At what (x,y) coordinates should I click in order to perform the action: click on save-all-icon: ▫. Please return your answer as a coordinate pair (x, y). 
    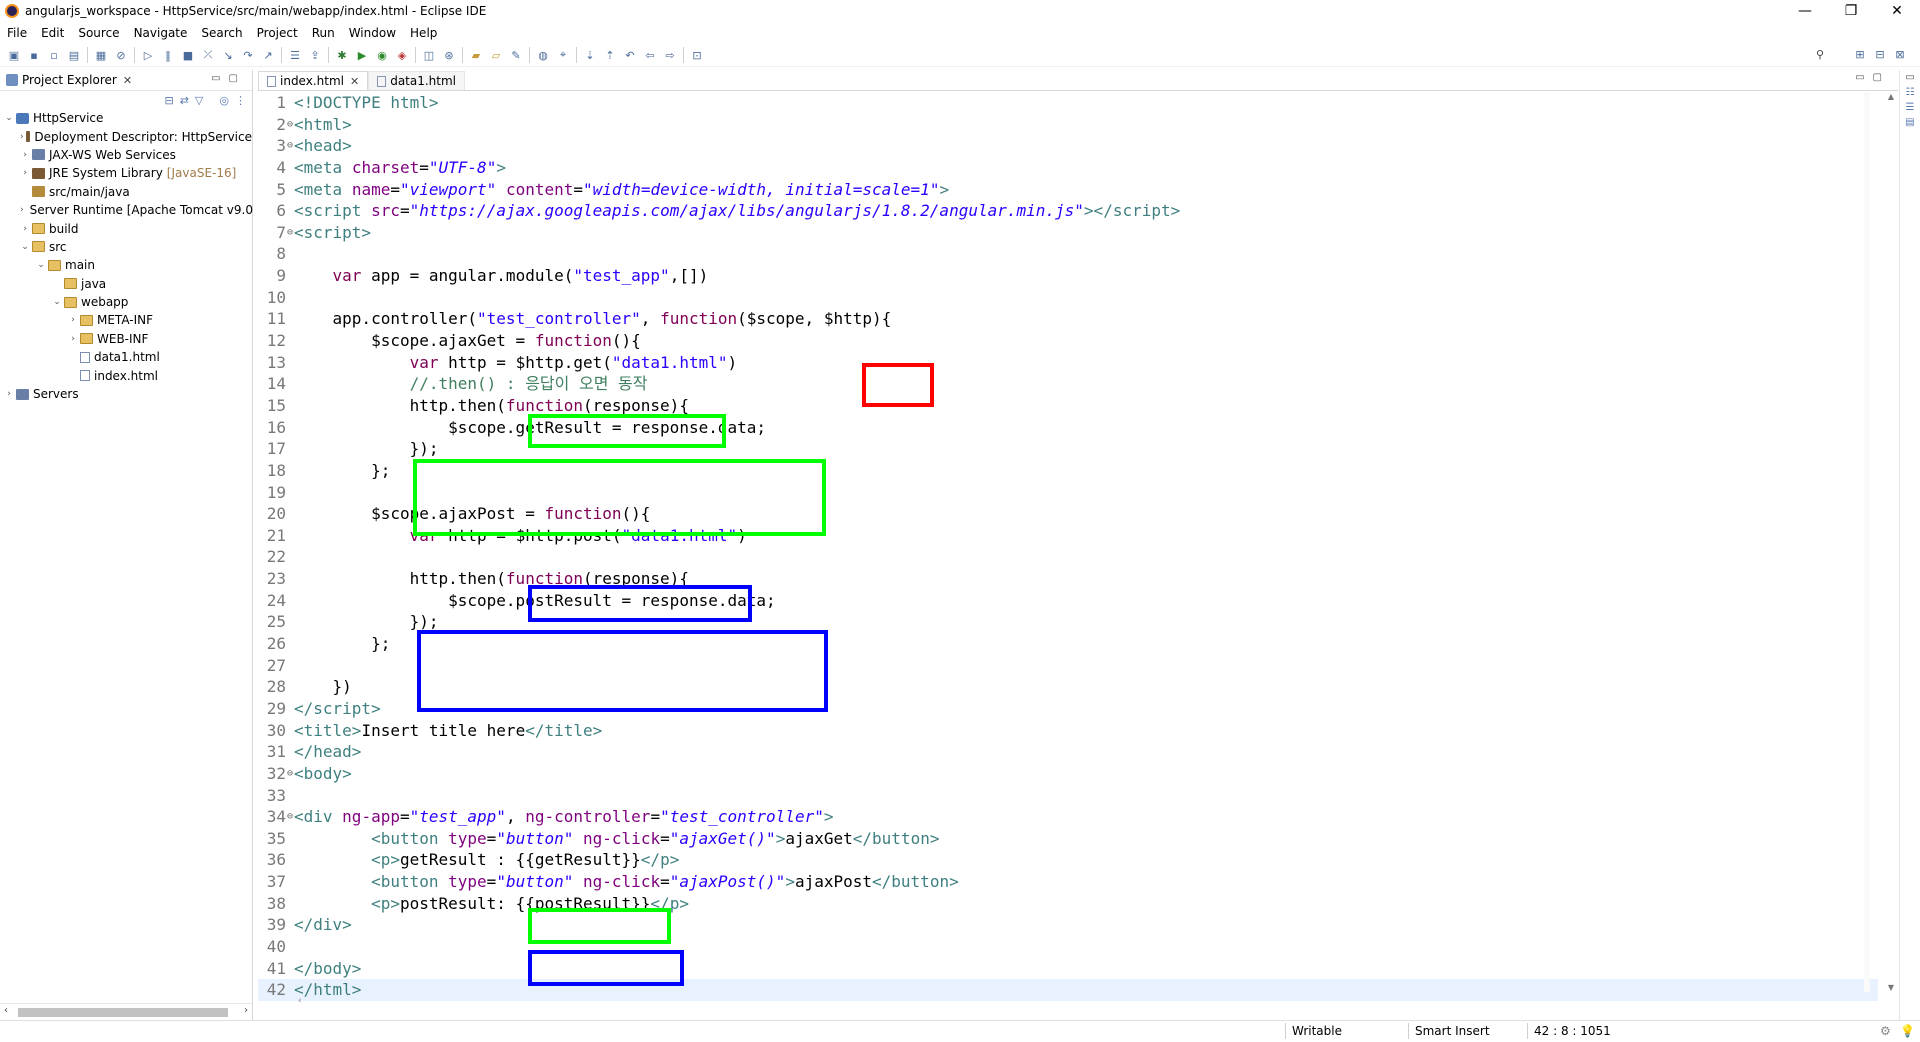
    Looking at the image, I should click on (54, 55).